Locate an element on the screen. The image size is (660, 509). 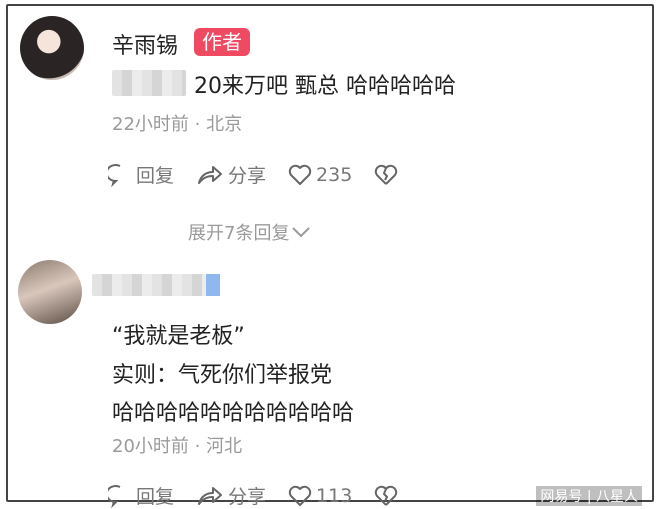
watermark: 网易号 | 八星人 is located at coordinates (589, 496).